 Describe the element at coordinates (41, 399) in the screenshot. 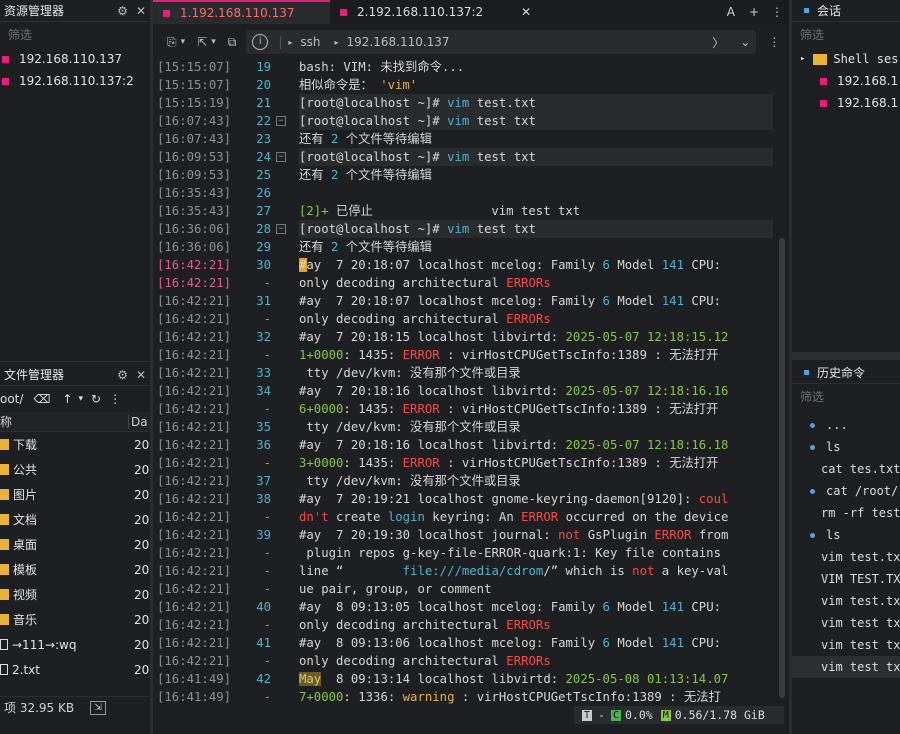

I see `clear-icon: ⌫` at that location.